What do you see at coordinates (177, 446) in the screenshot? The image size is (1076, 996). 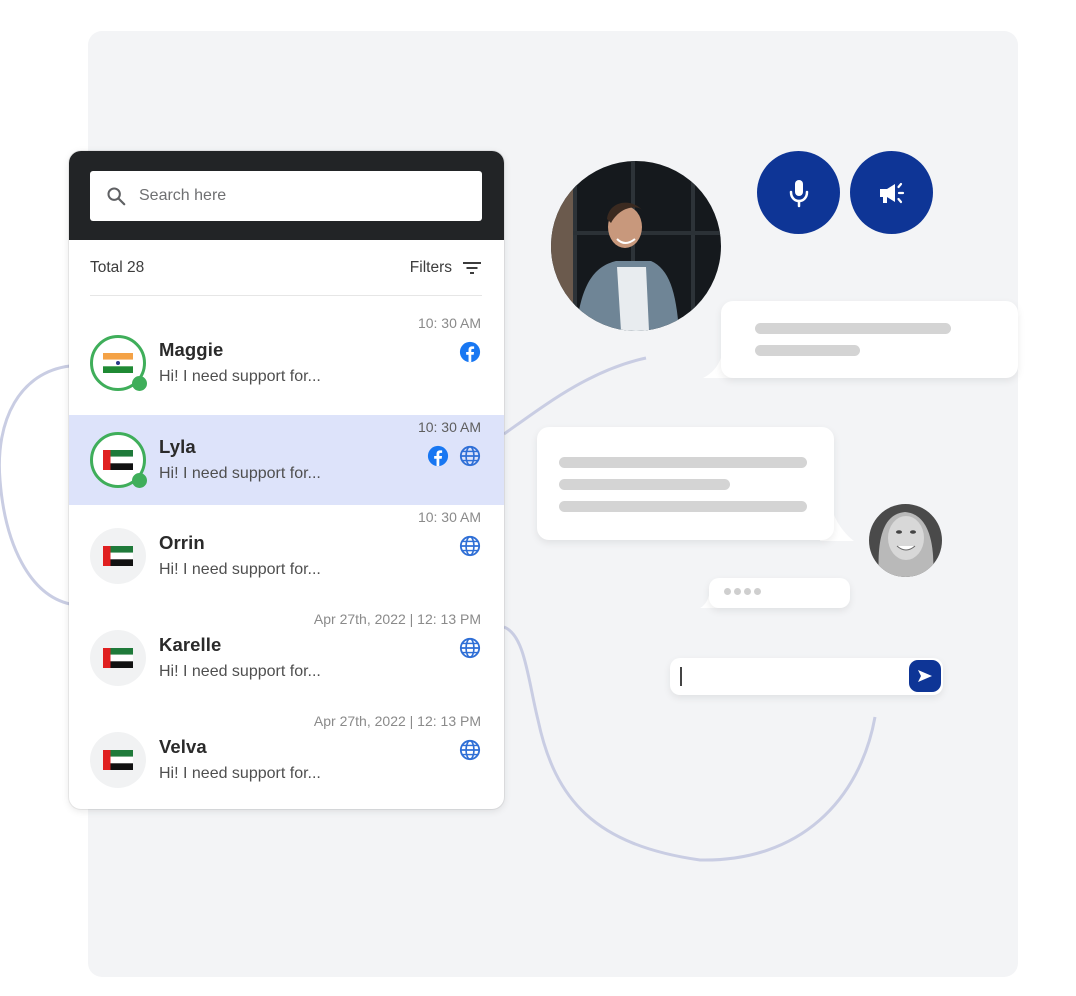 I see `contact-name: Lyla` at bounding box center [177, 446].